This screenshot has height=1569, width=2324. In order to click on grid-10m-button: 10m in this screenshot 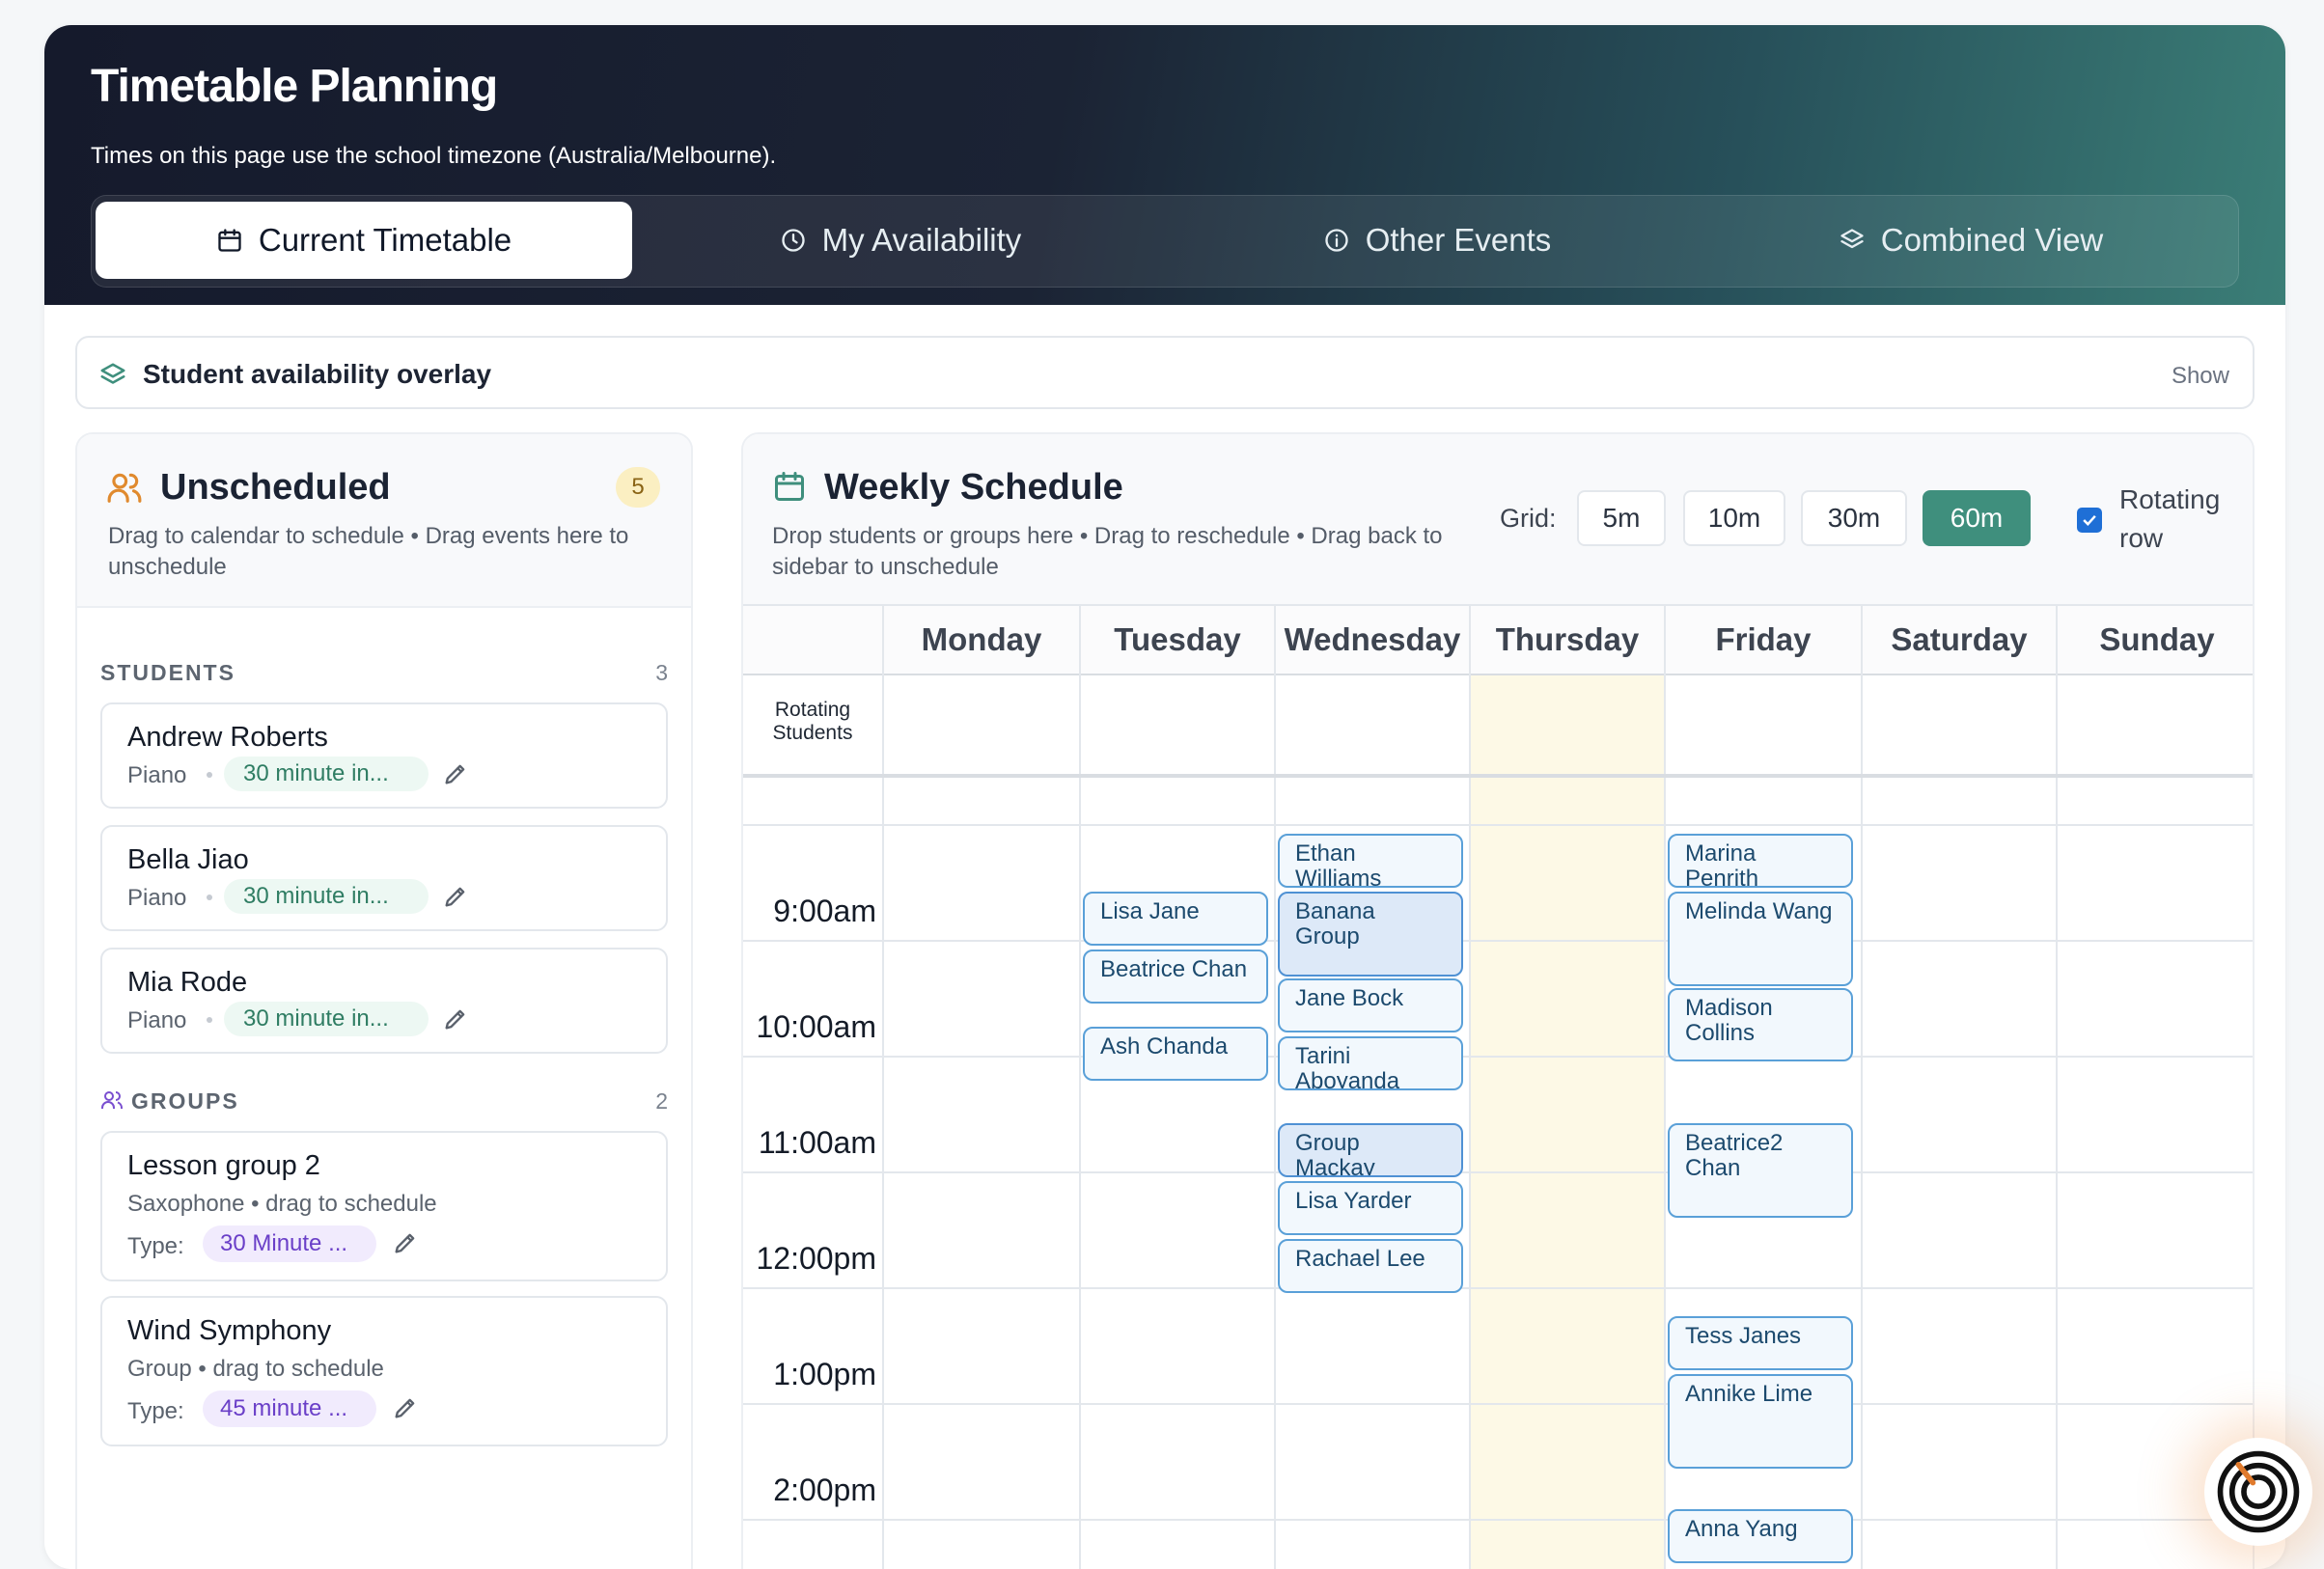, I will do `click(1734, 518)`.